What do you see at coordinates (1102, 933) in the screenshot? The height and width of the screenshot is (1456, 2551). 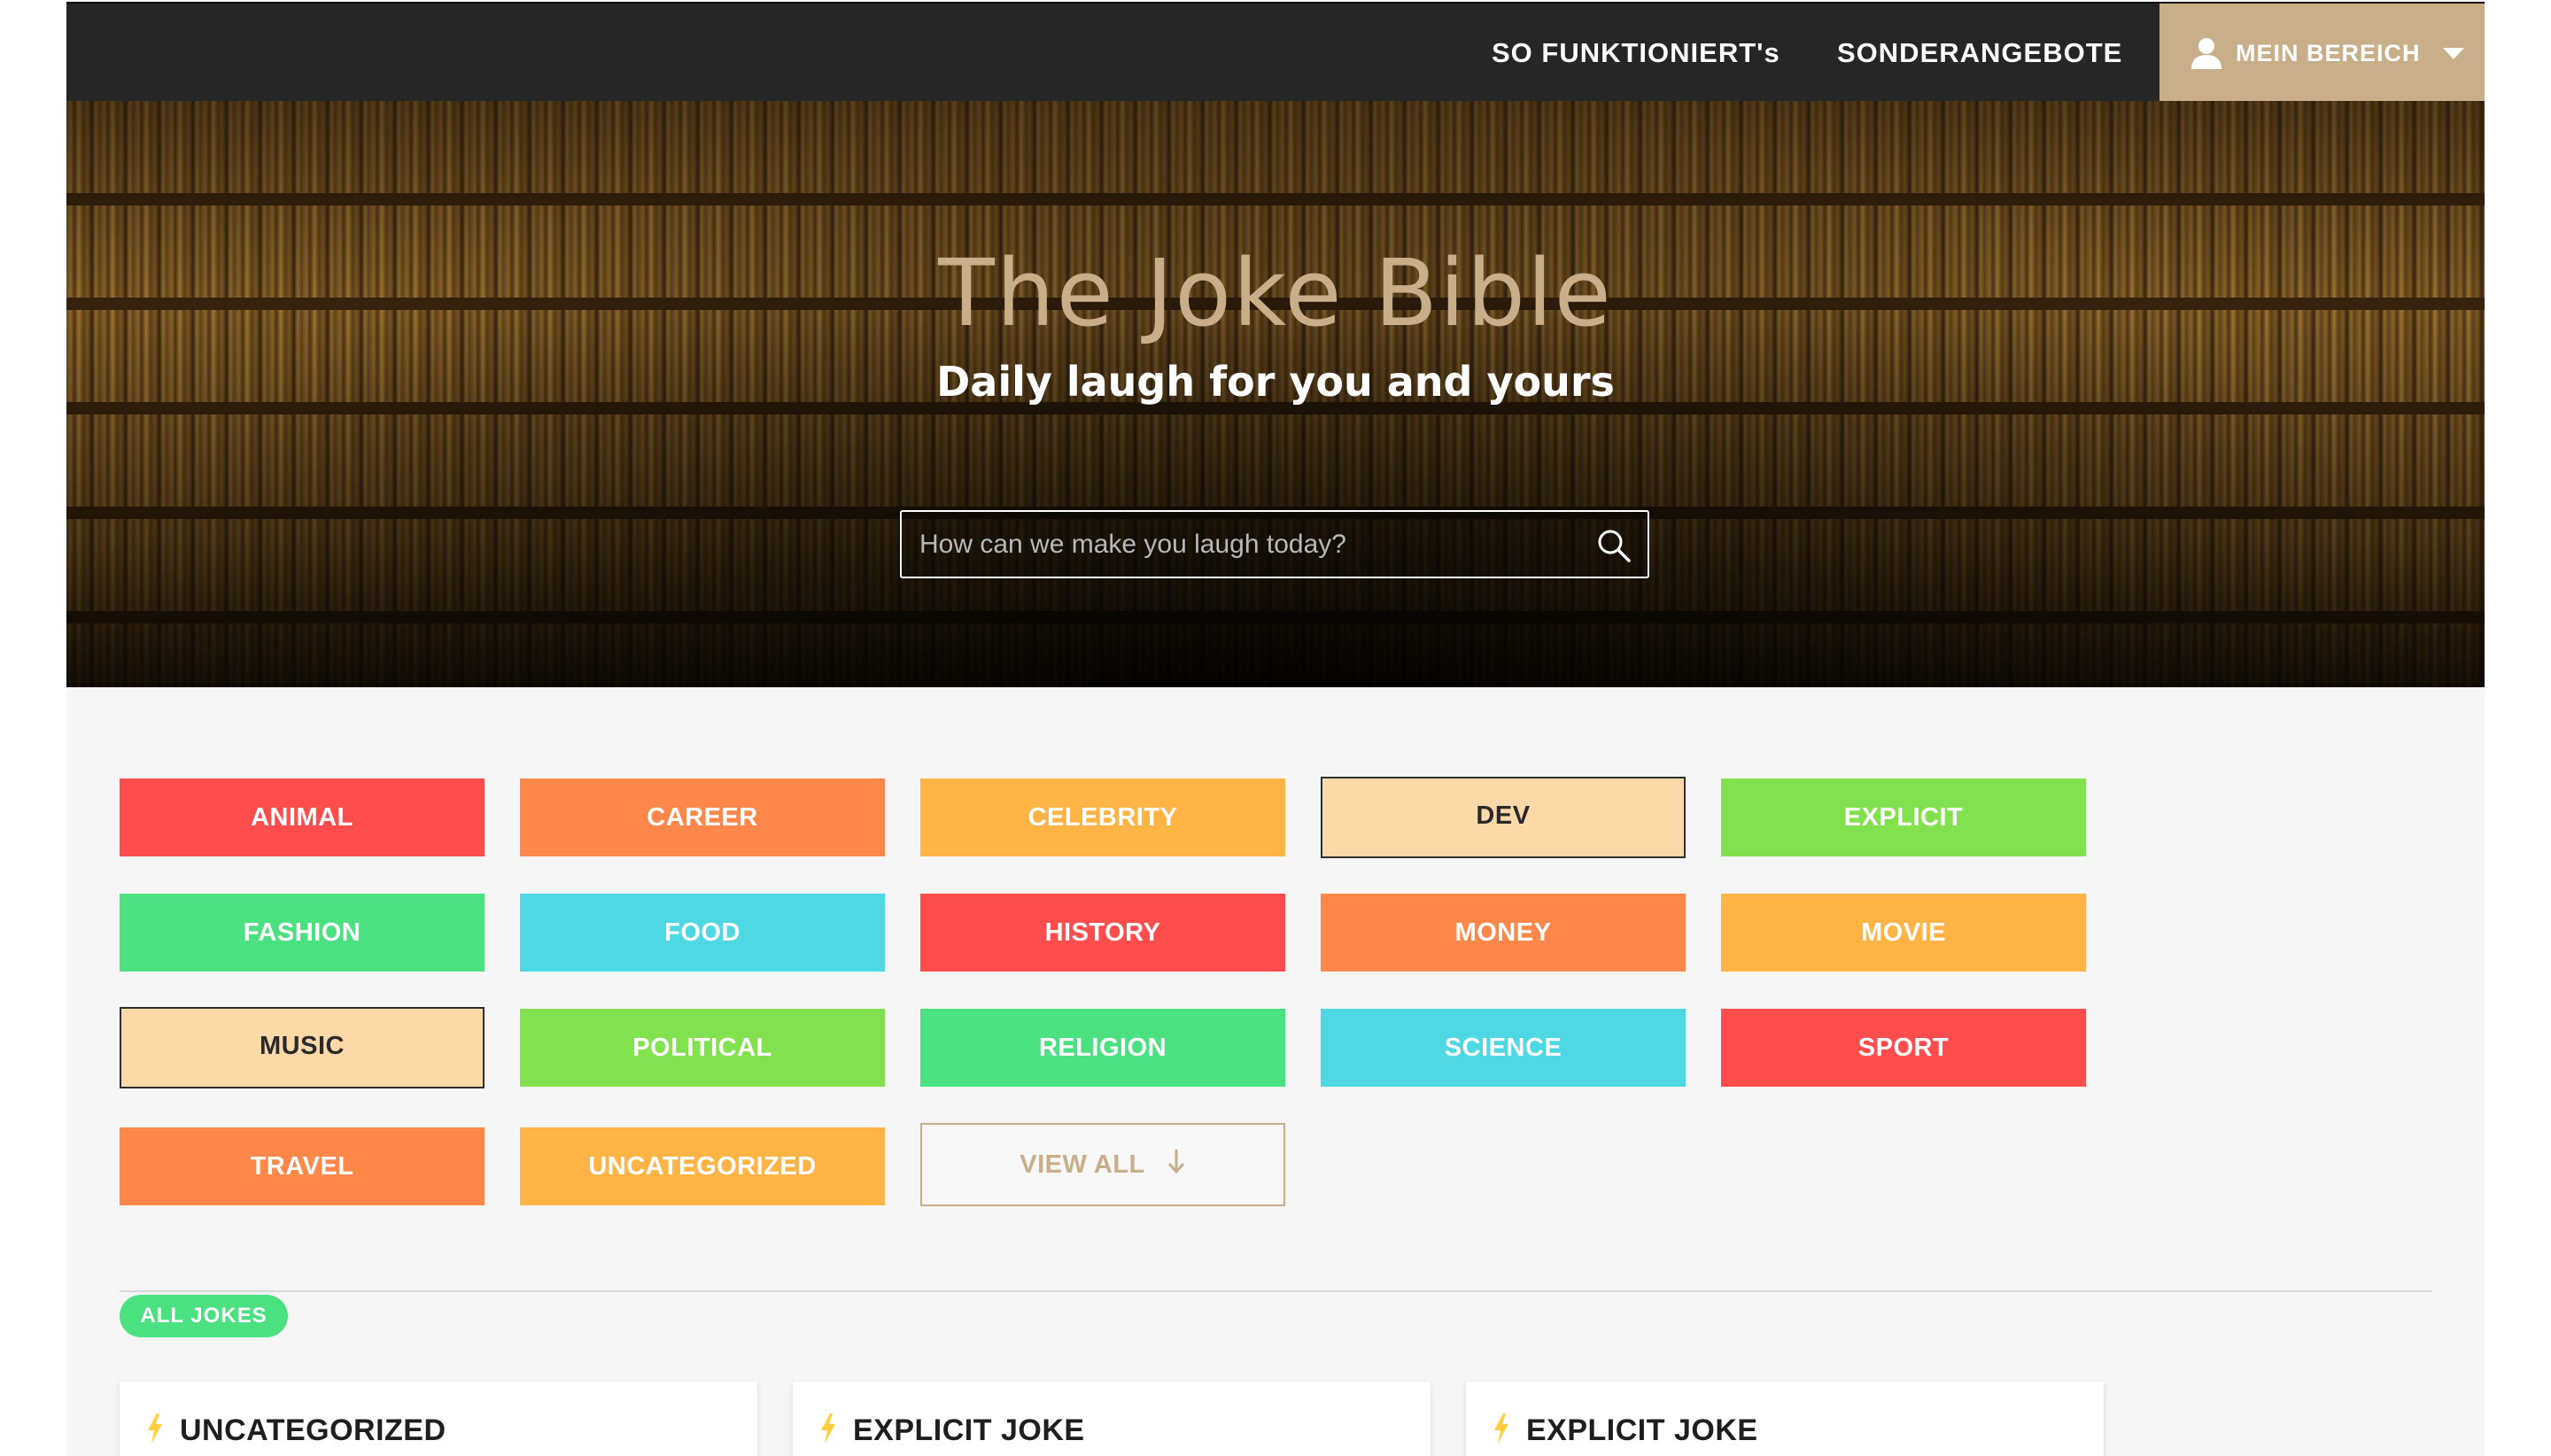 I see `category-history: HISTORY` at bounding box center [1102, 933].